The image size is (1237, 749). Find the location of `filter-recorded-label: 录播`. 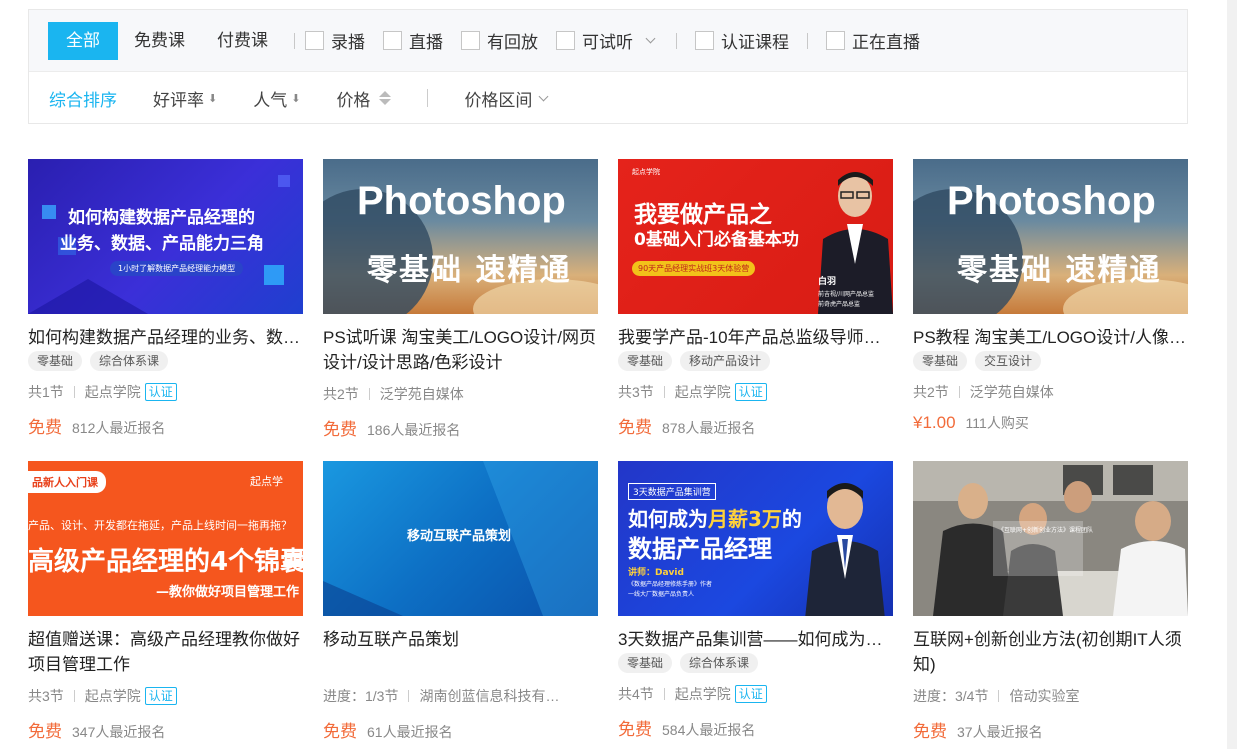

filter-recorded-label: 录播 is located at coordinates (348, 42).